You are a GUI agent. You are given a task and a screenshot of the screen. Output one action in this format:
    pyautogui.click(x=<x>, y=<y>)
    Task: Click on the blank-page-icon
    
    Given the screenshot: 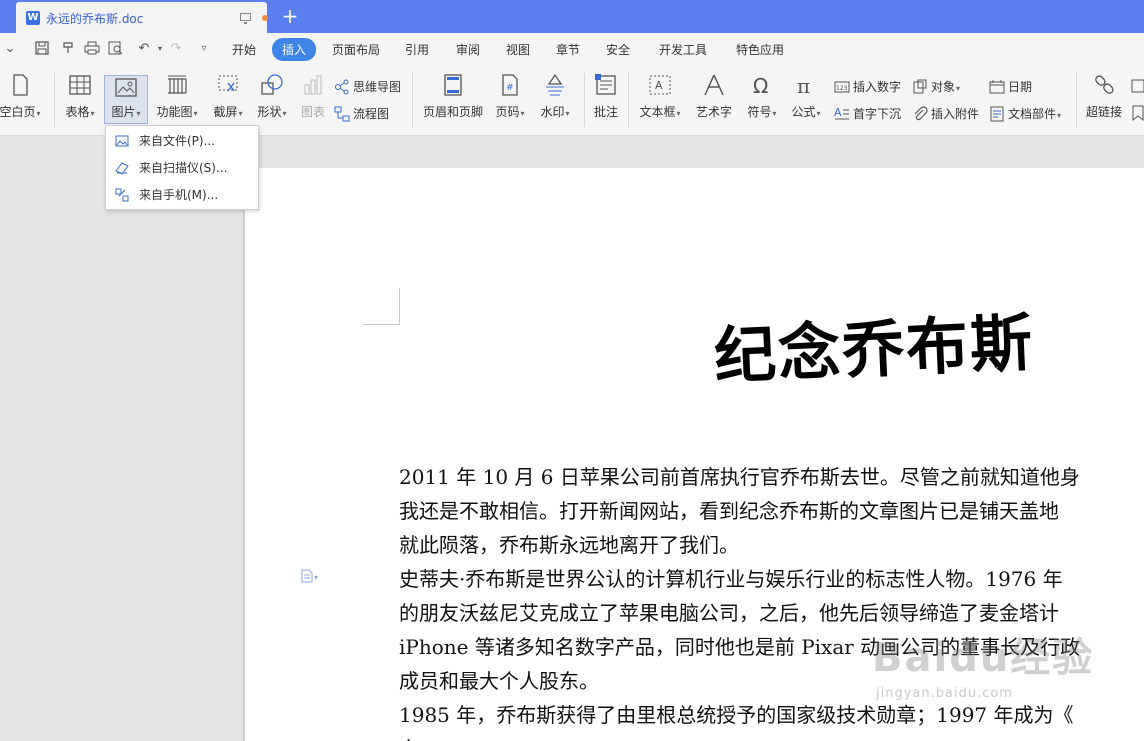 What is the action you would take?
    pyautogui.click(x=20, y=85)
    